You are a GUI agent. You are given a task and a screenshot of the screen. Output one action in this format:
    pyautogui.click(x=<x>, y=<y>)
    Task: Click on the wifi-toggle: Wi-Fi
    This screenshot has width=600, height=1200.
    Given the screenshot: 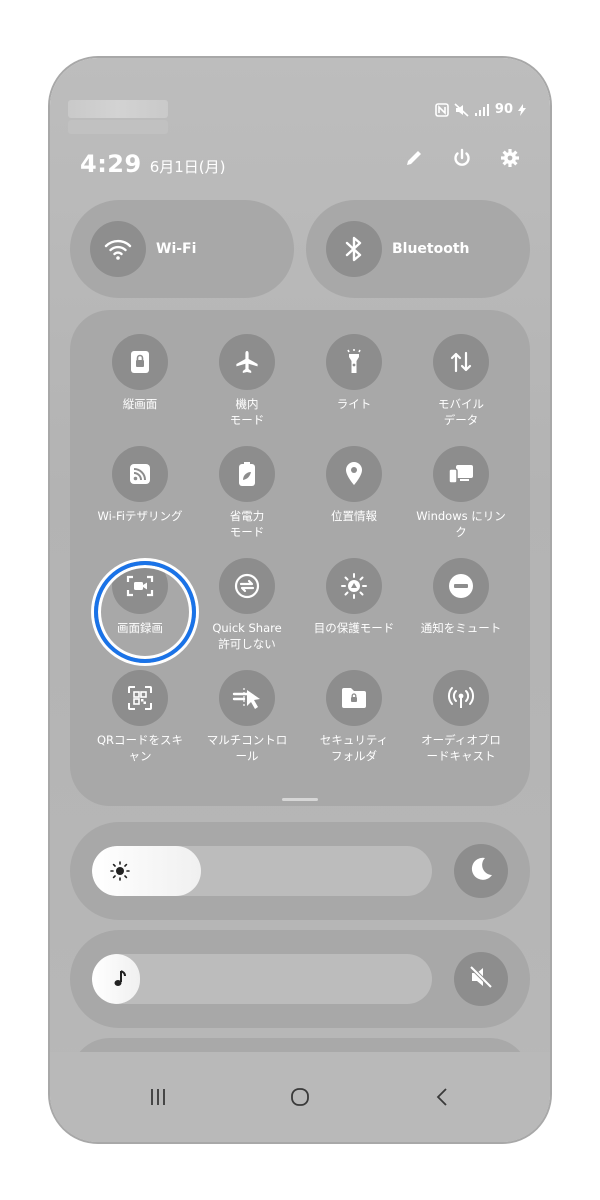 What is the action you would take?
    pyautogui.click(x=182, y=249)
    